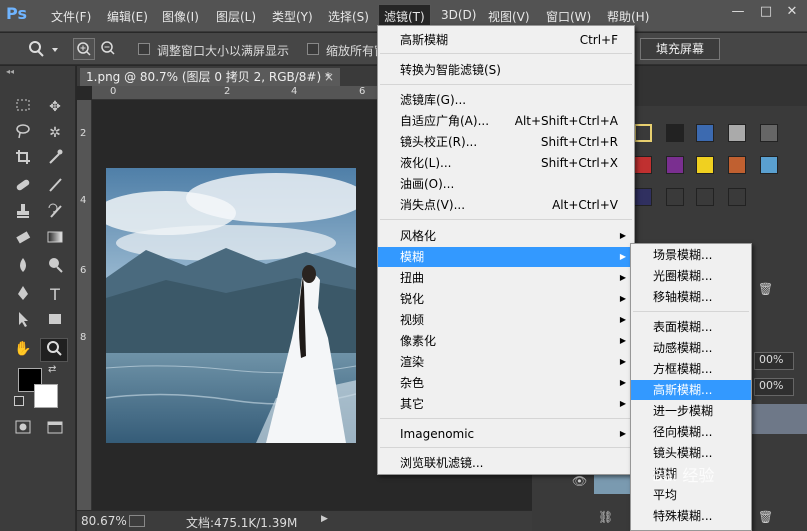 The height and width of the screenshot is (531, 807). What do you see at coordinates (329, 77) in the screenshot?
I see `close-tab-icon: ×` at bounding box center [329, 77].